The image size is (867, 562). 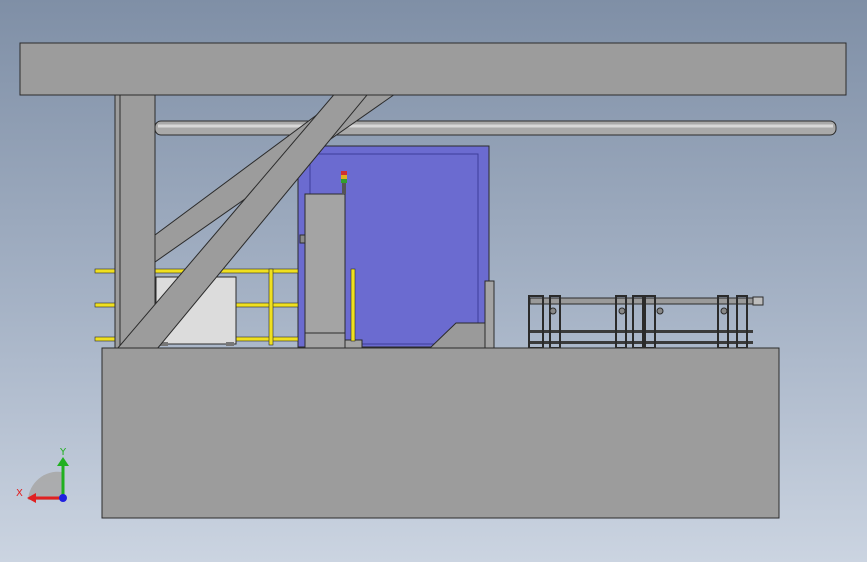 What do you see at coordinates (19, 493) in the screenshot?
I see `x-axis-label: X` at bounding box center [19, 493].